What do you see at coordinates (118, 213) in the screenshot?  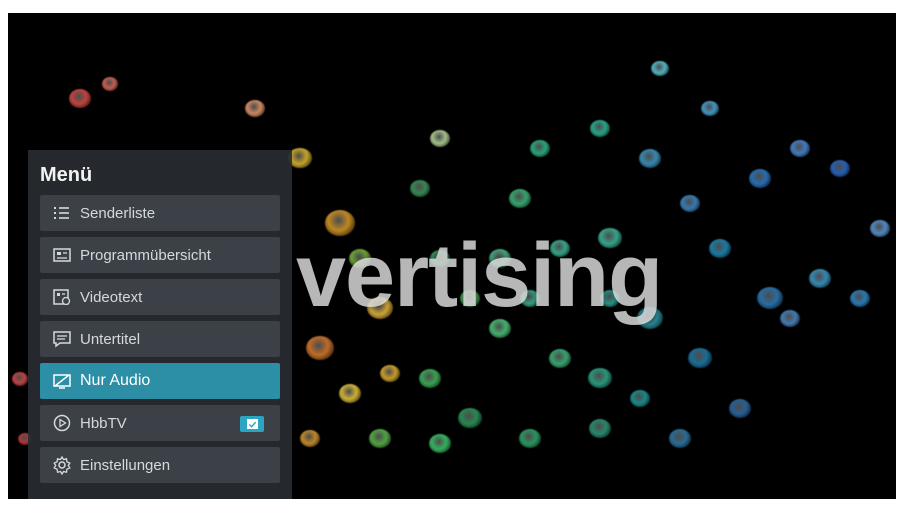 I see `menu-item-label: Senderliste` at bounding box center [118, 213].